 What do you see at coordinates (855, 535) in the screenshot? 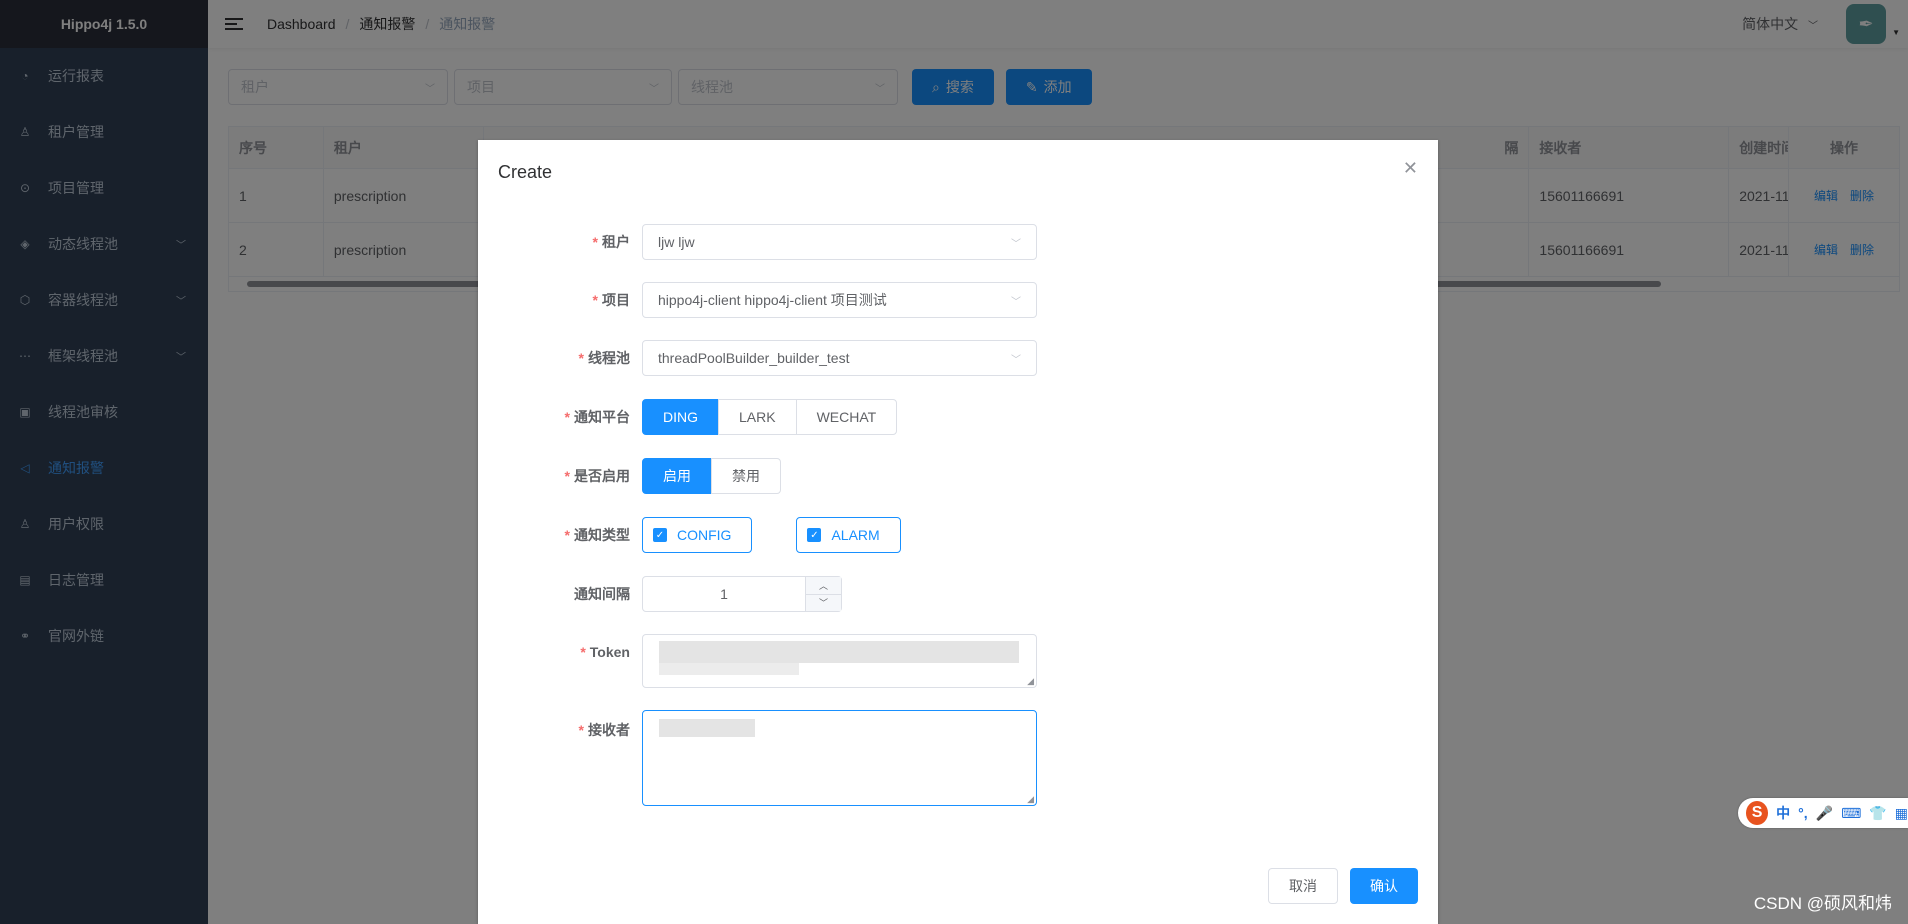
I see `type-alarm-label: ALARM` at bounding box center [855, 535].